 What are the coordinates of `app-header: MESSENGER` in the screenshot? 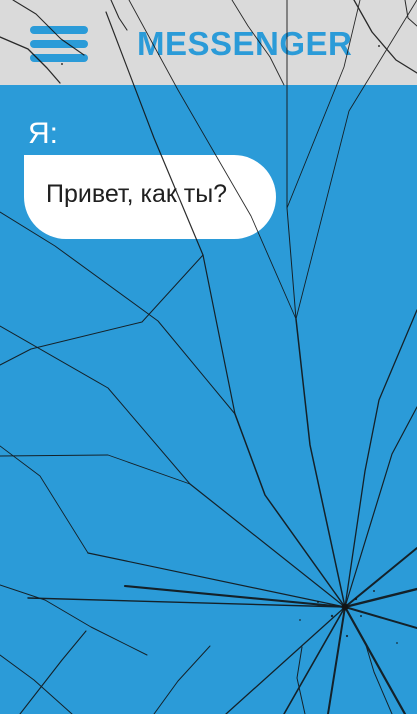 It's located at (208, 42).